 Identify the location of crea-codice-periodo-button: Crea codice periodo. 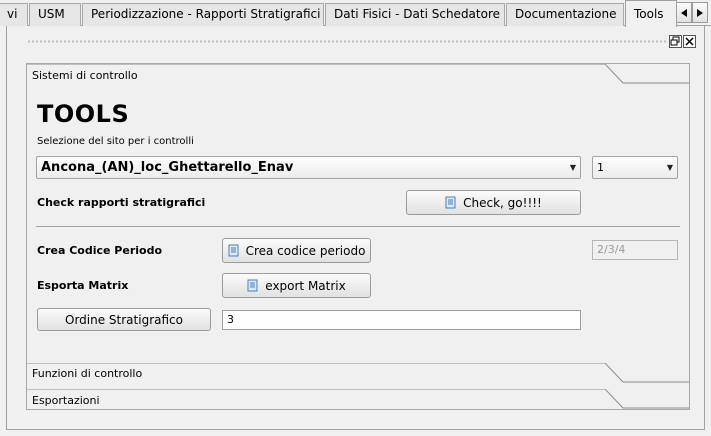
(296, 250).